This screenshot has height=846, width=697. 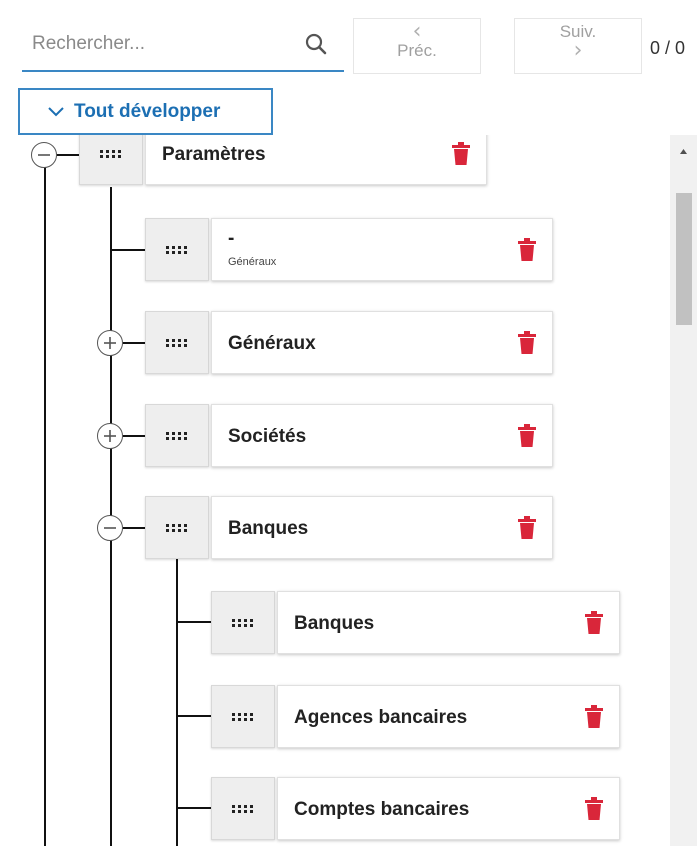 I want to click on node-title: Comptes bancaires, so click(x=382, y=809).